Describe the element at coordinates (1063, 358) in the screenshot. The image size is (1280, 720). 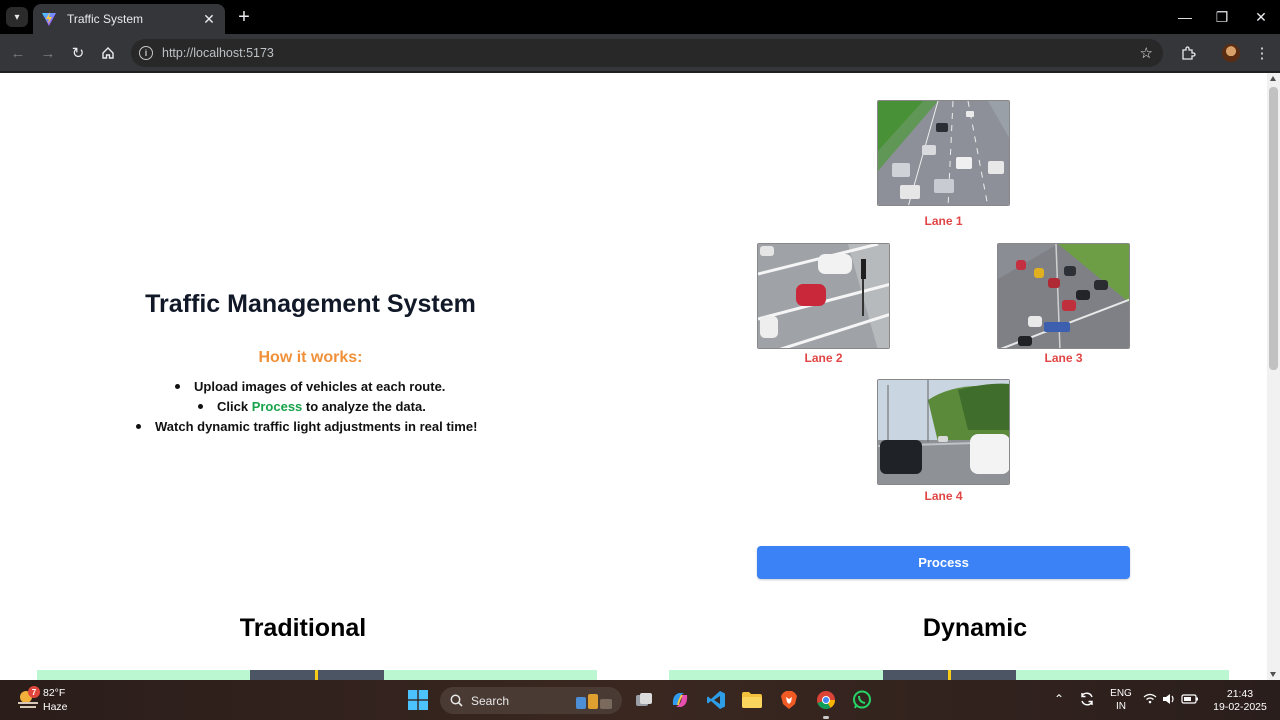
I see `lane-3-label: Lane 3` at that location.